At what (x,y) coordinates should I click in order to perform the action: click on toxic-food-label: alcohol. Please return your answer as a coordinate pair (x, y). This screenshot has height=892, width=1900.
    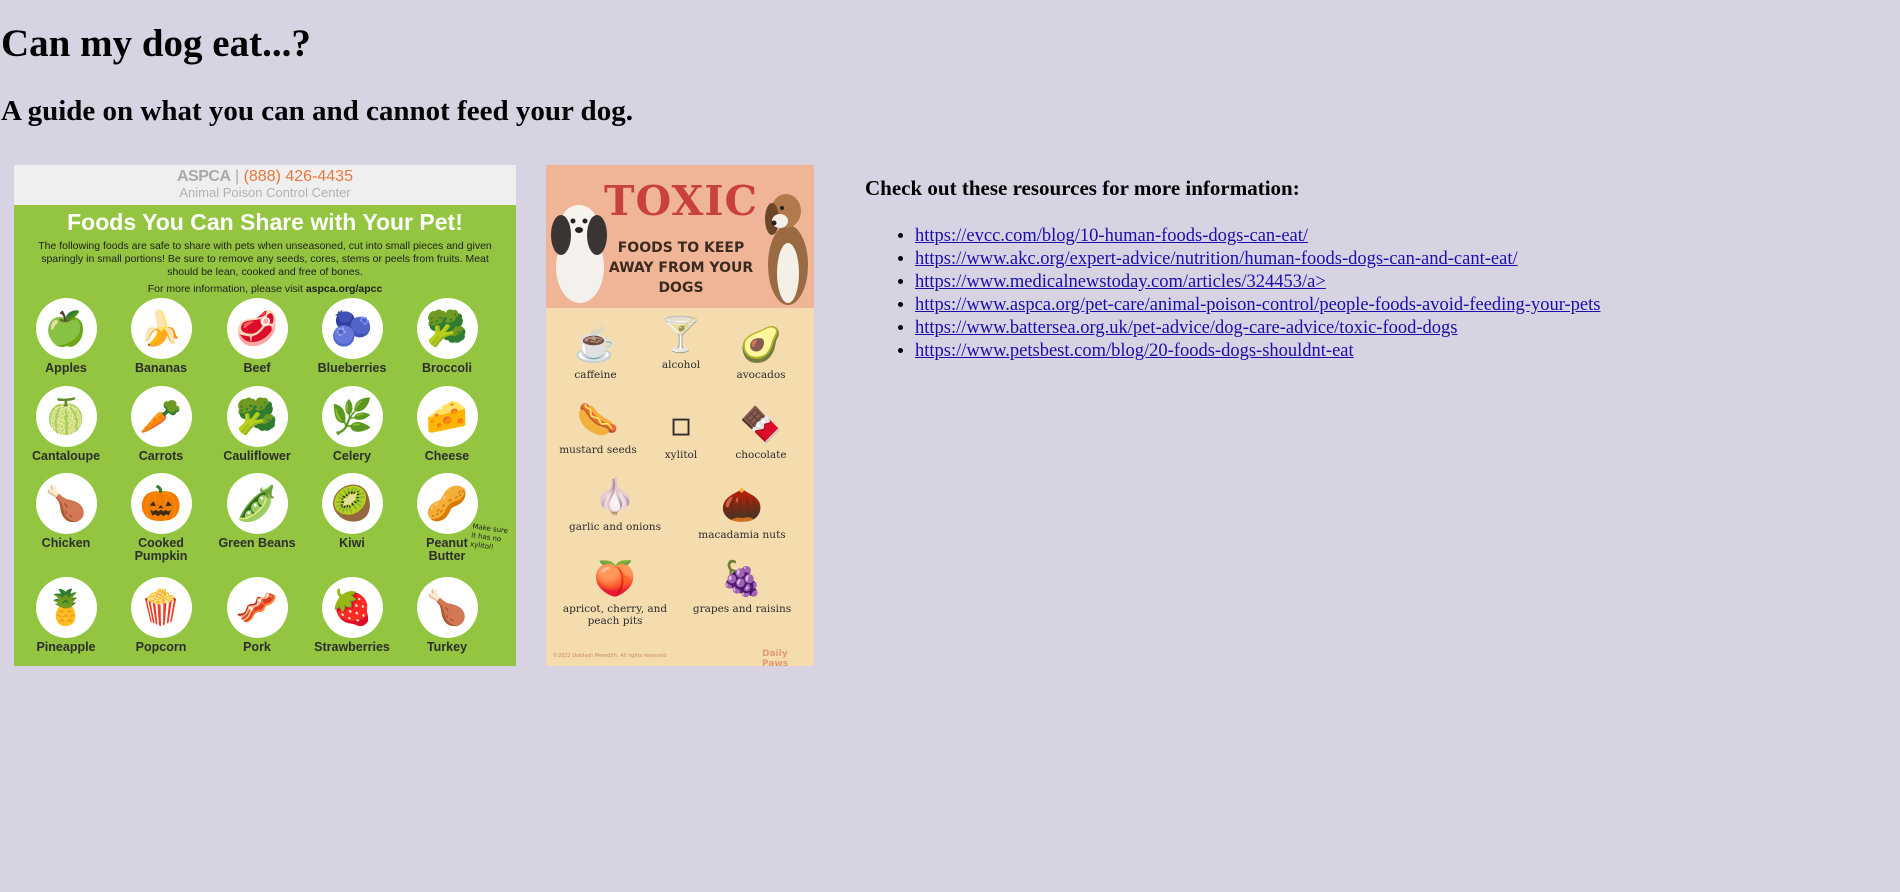
    Looking at the image, I should click on (681, 365).